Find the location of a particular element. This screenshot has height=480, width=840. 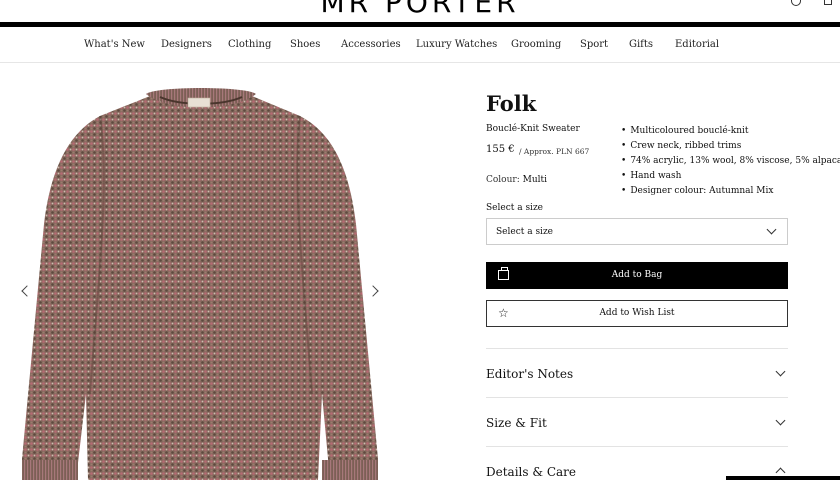

nav-item-whats-new: What's New is located at coordinates (114, 44).